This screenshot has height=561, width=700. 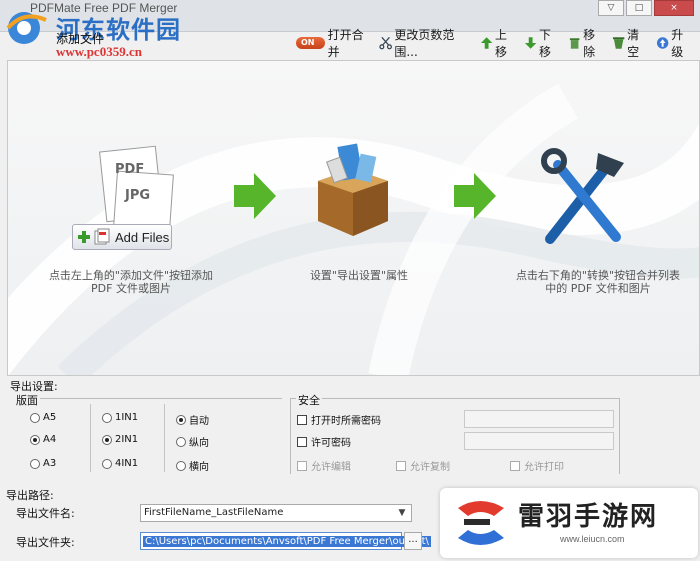 I want to click on page-size-a4: A4, so click(x=43, y=439).